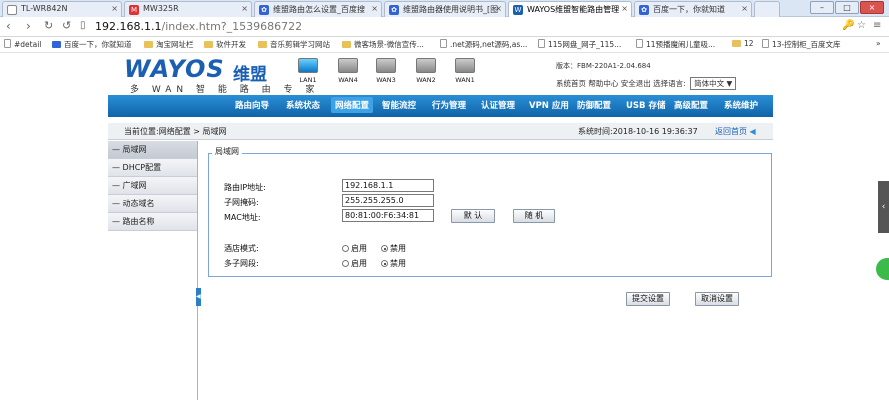  I want to click on logout-link: 安全退出, so click(636, 83).